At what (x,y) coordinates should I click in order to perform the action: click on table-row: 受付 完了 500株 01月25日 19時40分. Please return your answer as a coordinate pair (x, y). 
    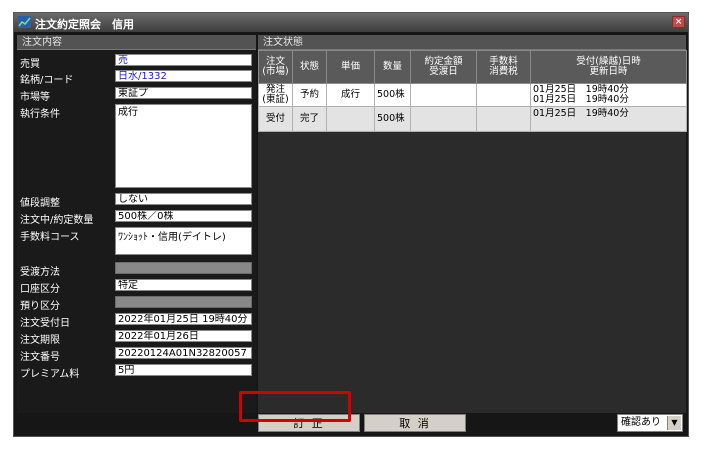
    Looking at the image, I should click on (472, 119).